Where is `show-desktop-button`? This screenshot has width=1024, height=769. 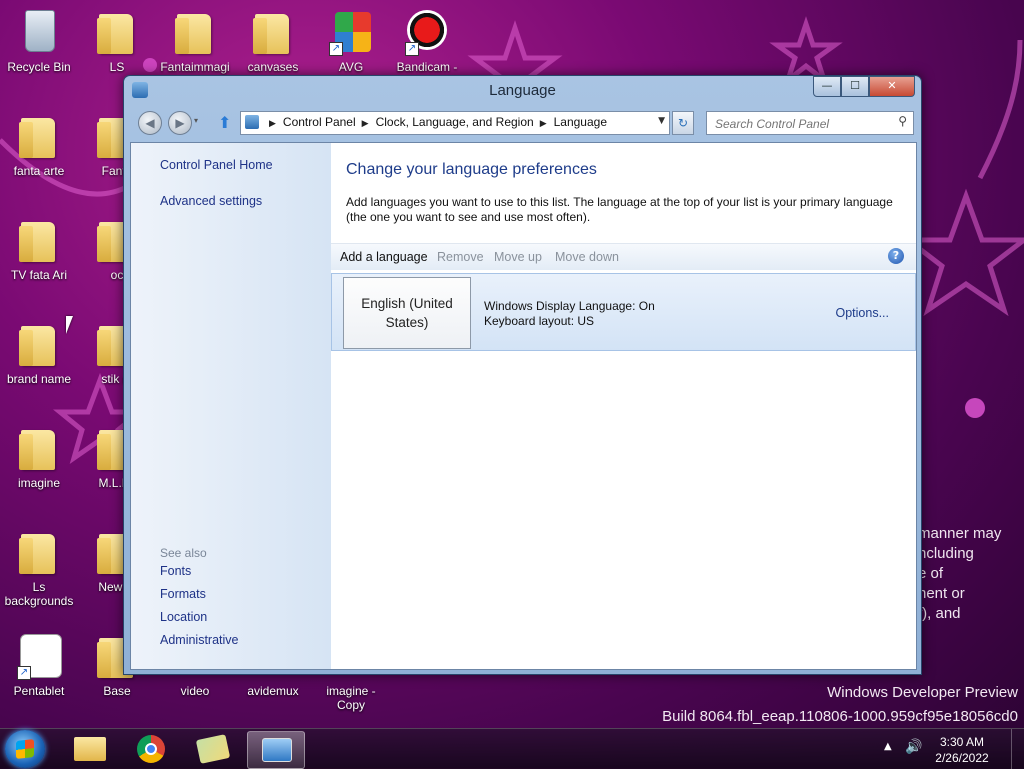 show-desktop-button is located at coordinates (1017, 749).